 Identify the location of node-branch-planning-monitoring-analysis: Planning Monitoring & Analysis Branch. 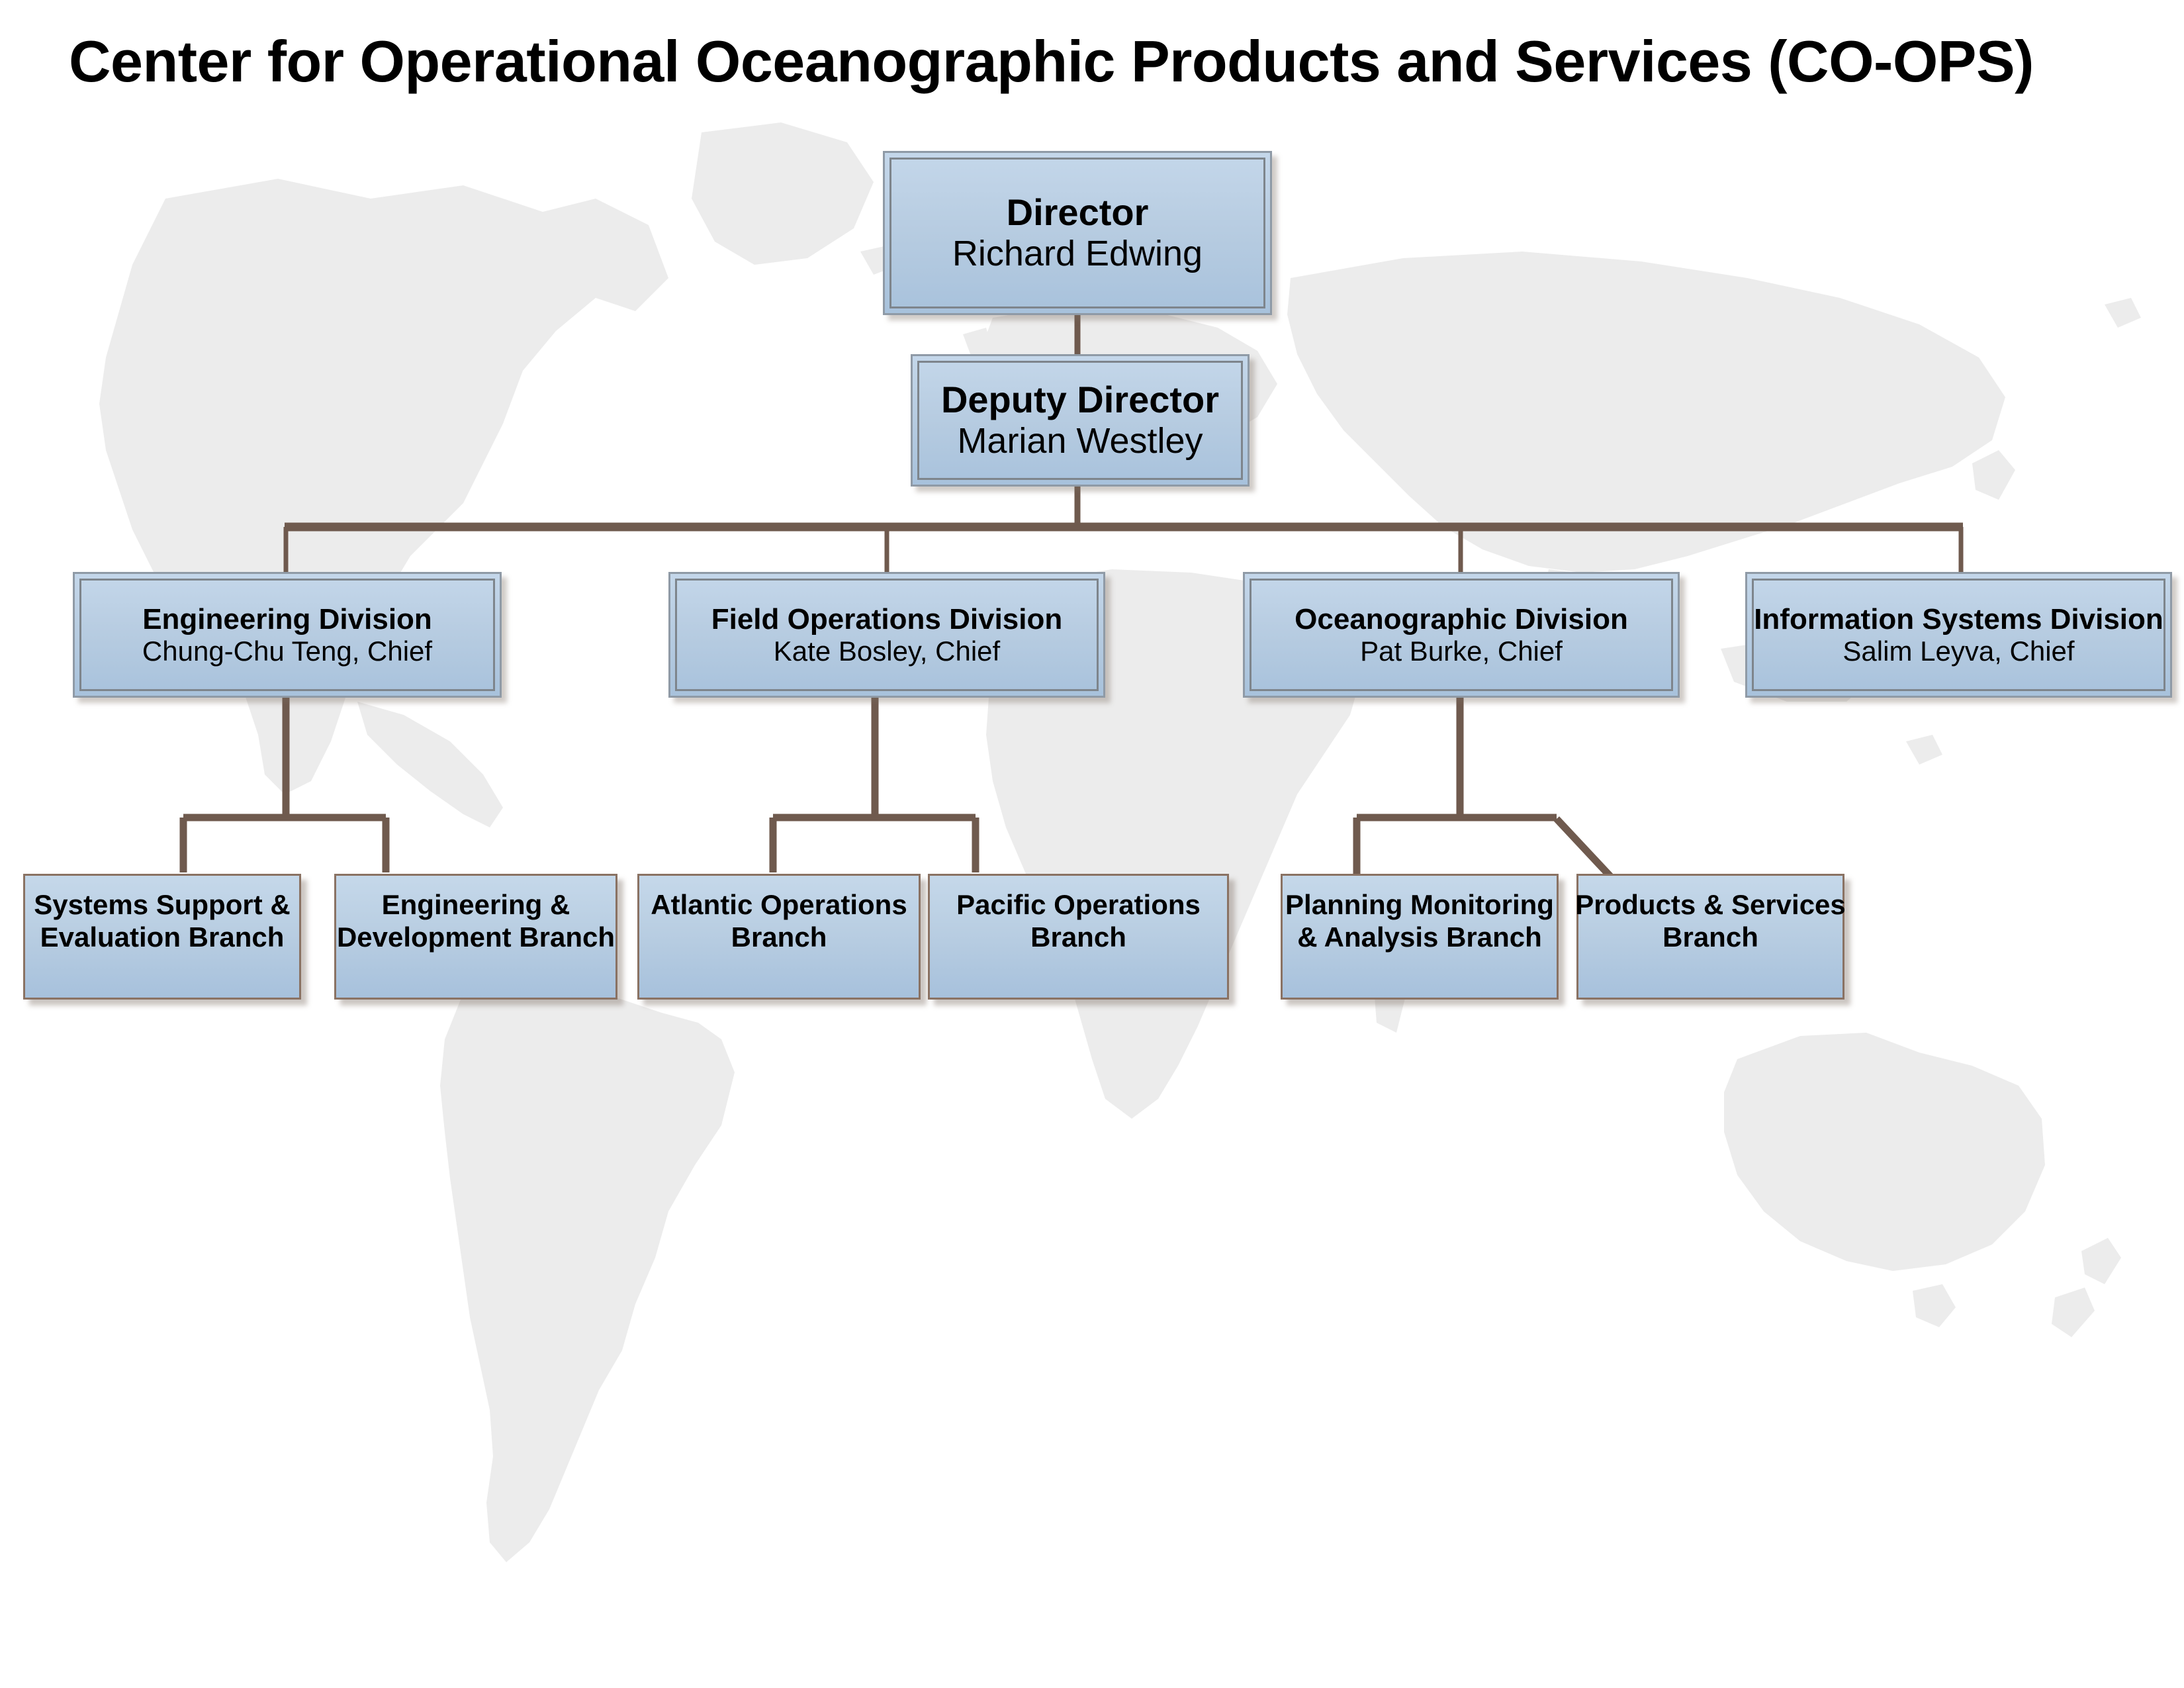
(1420, 937).